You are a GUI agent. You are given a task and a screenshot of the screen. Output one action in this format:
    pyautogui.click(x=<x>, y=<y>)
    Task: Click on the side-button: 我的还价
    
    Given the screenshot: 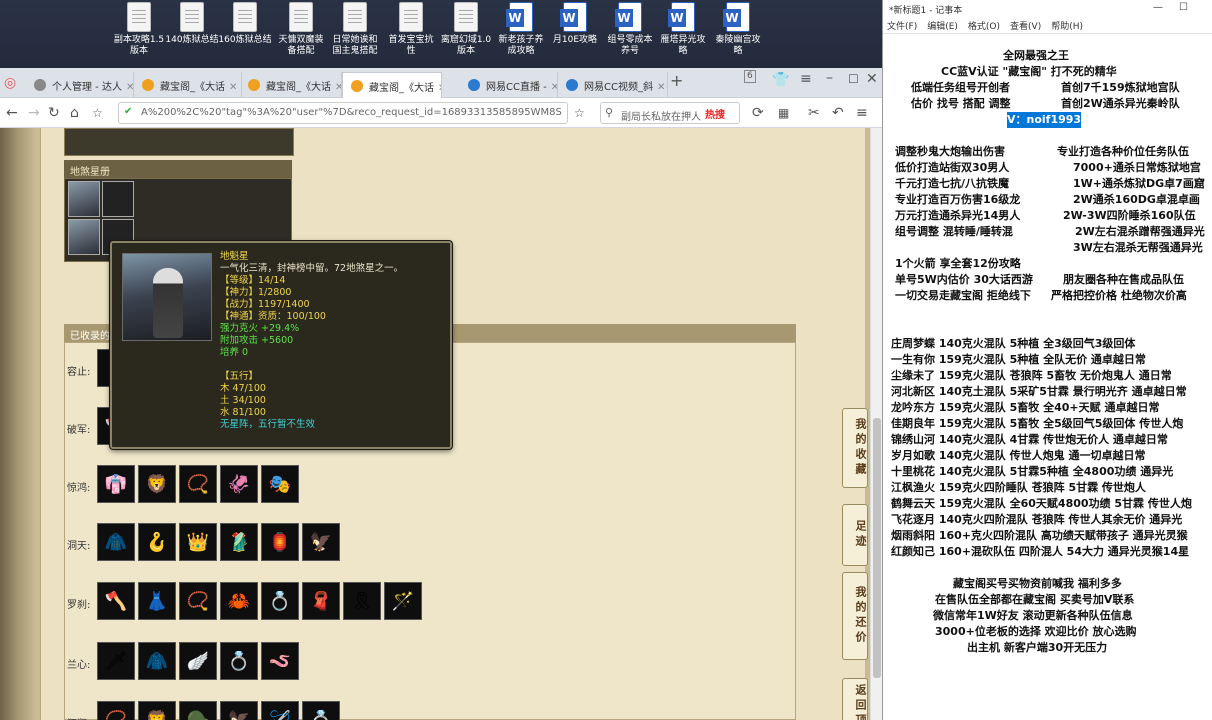 What is the action you would take?
    pyautogui.click(x=855, y=616)
    